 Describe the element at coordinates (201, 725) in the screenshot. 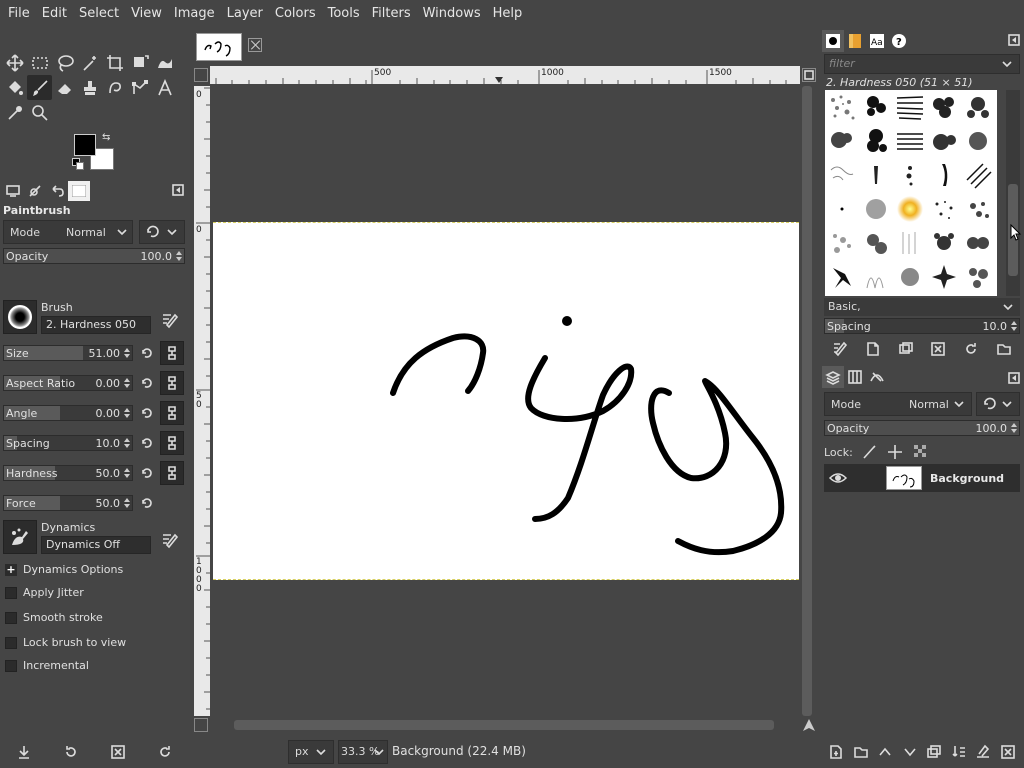

I see `quick-mask-icon` at that location.